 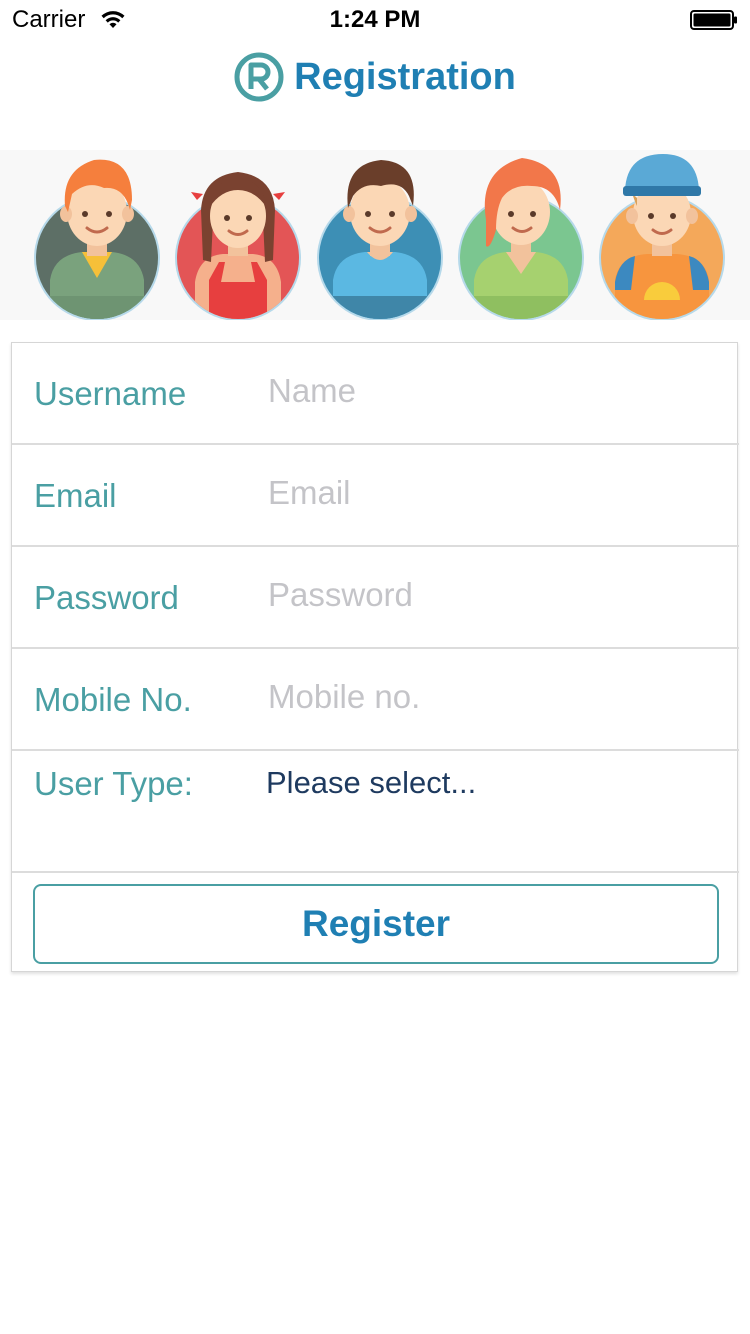 I want to click on status-bar: Carrier 1:24 PM, so click(x=375, y=20).